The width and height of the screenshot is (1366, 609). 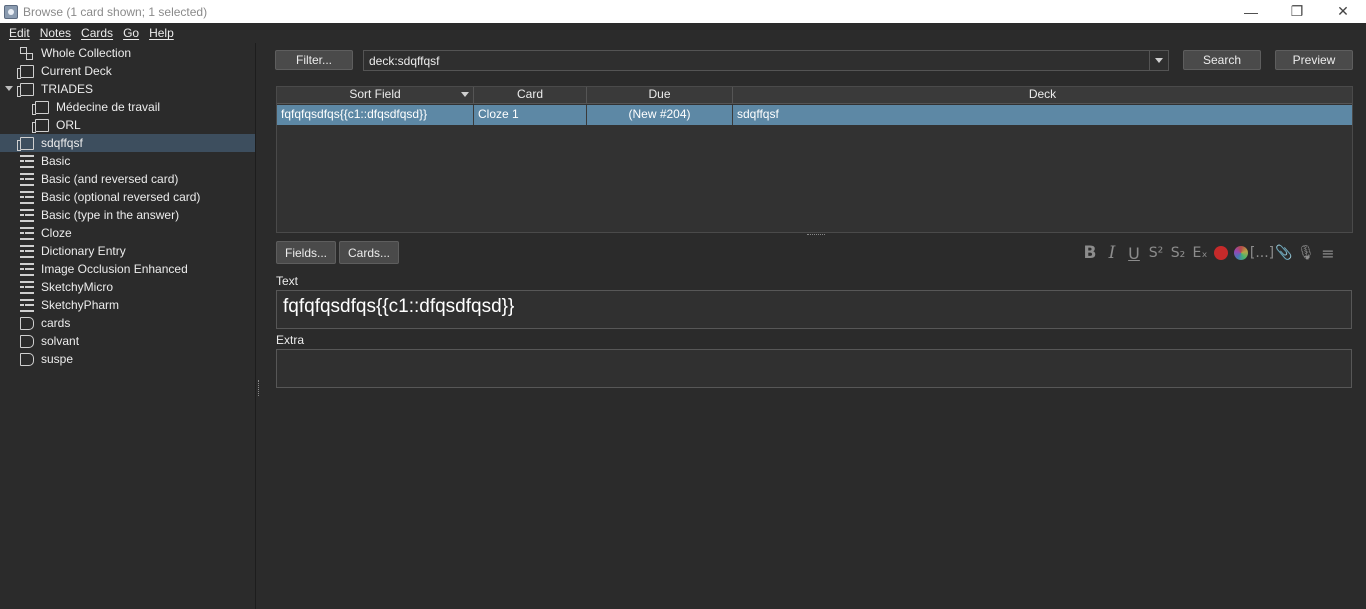 What do you see at coordinates (290, 340) in the screenshot?
I see `field-label-extra: Extra` at bounding box center [290, 340].